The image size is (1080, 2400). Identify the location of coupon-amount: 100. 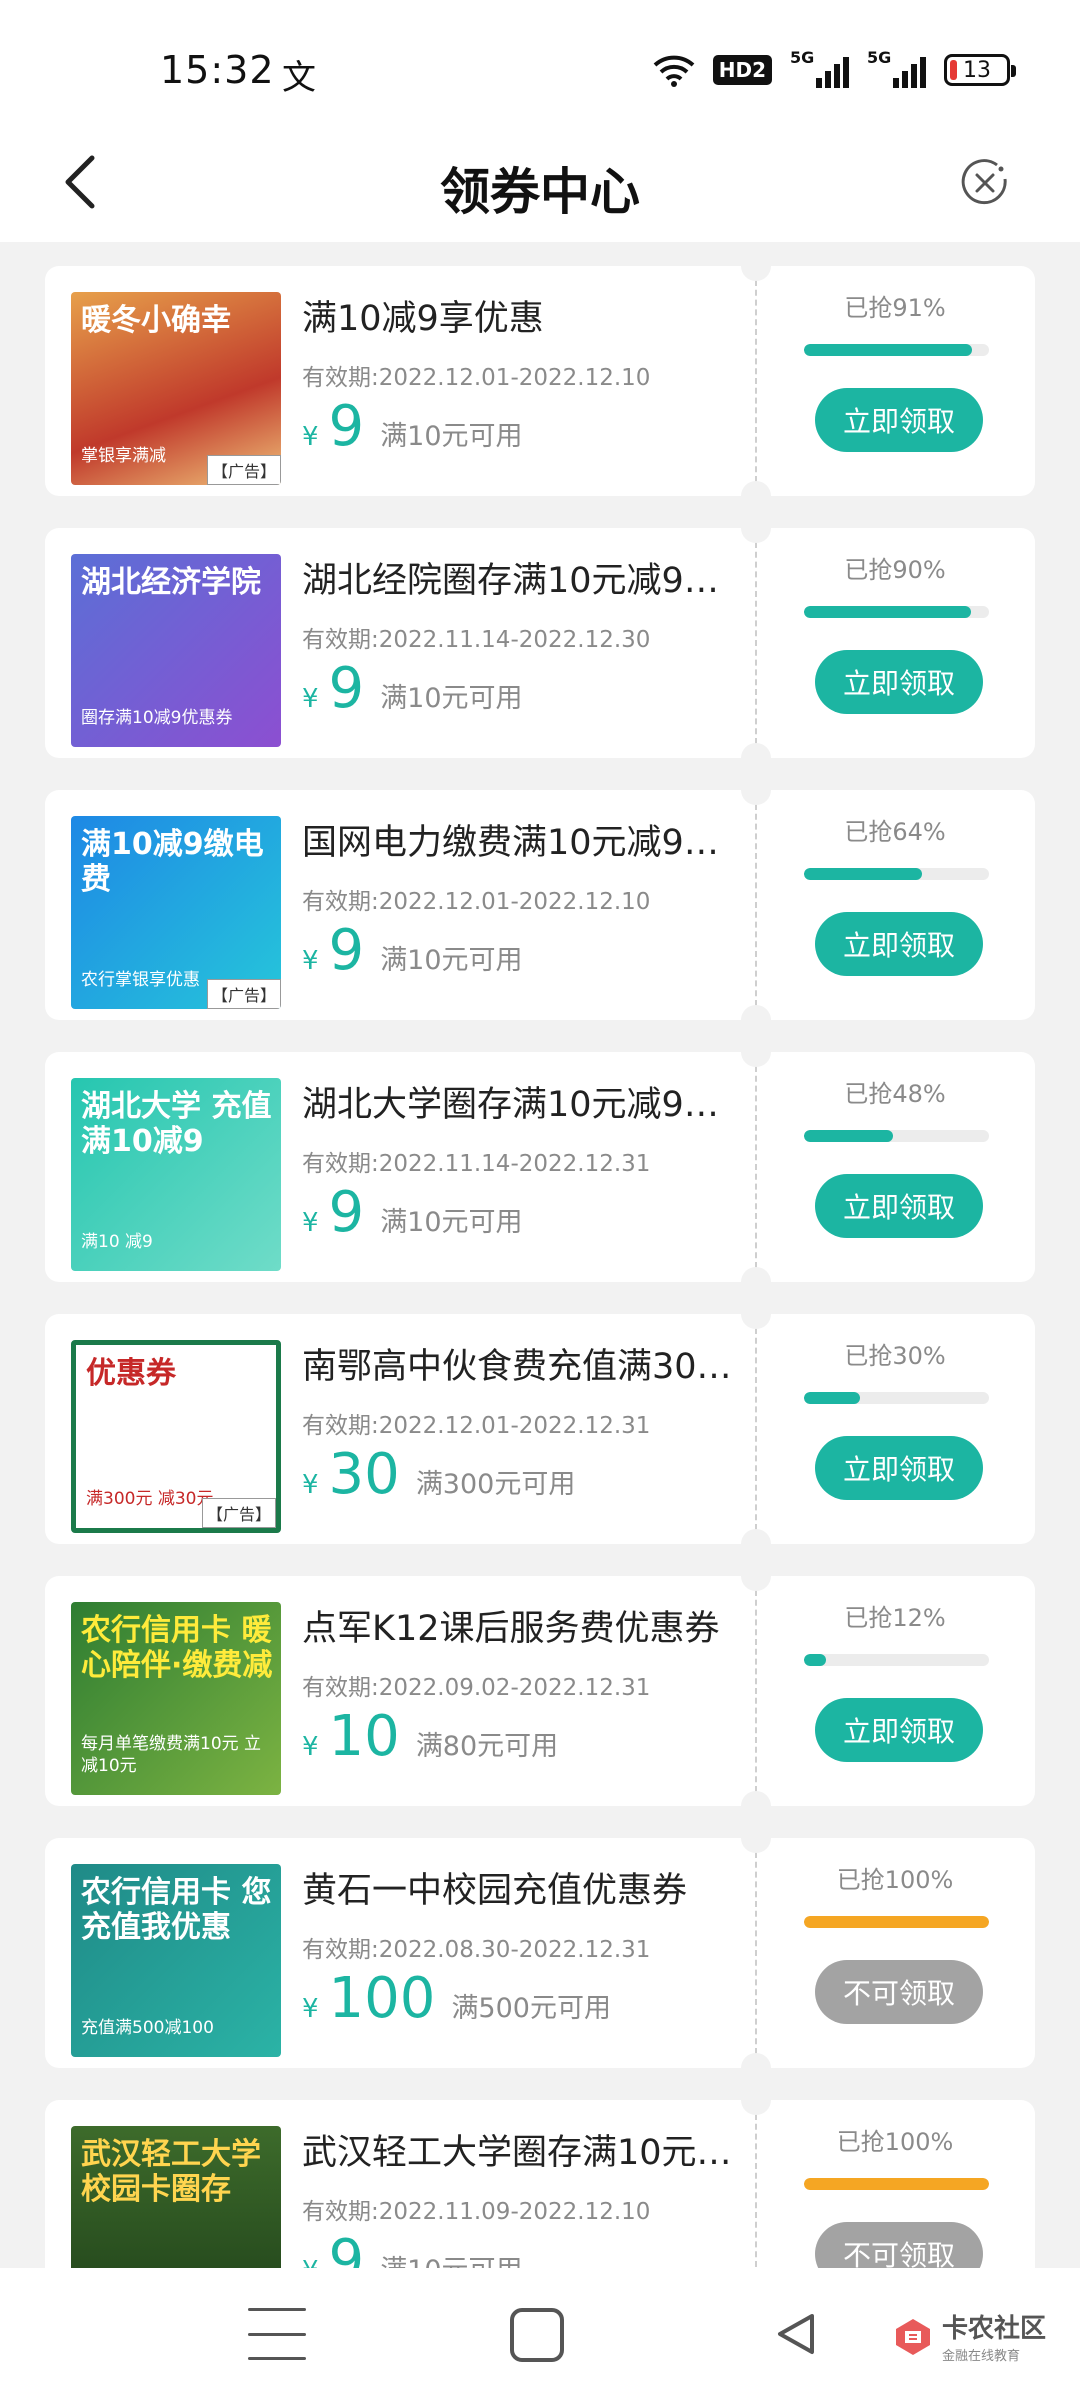
(382, 1998).